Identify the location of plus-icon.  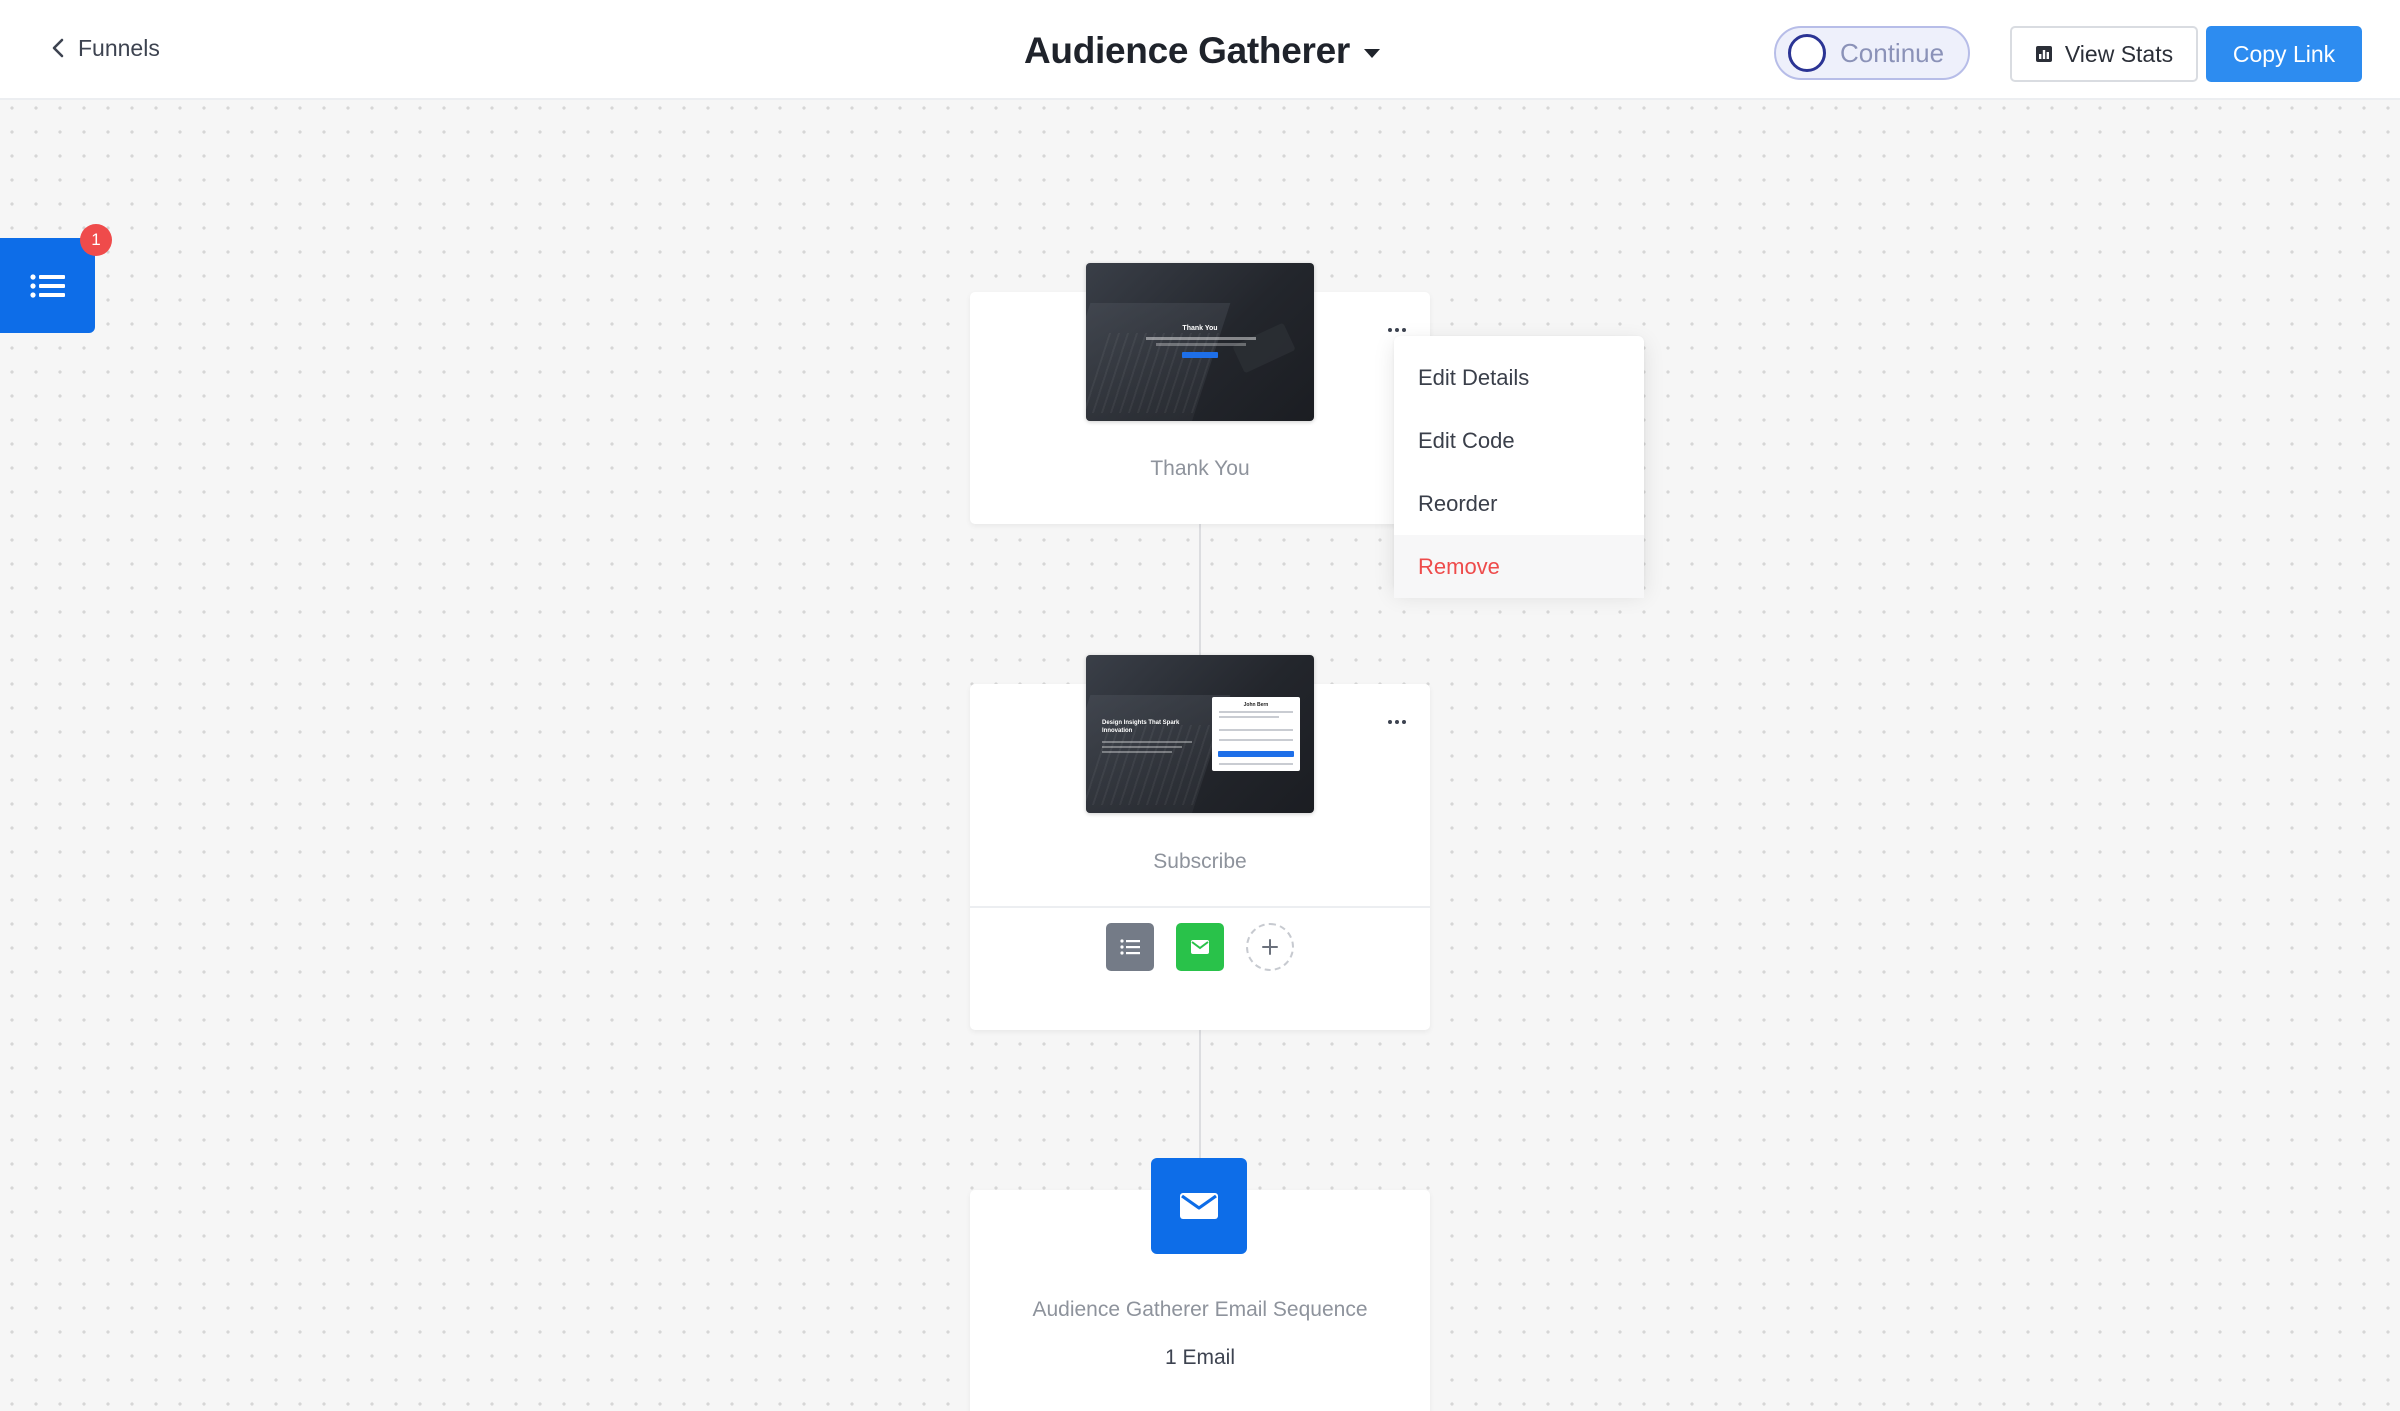
(1270, 947).